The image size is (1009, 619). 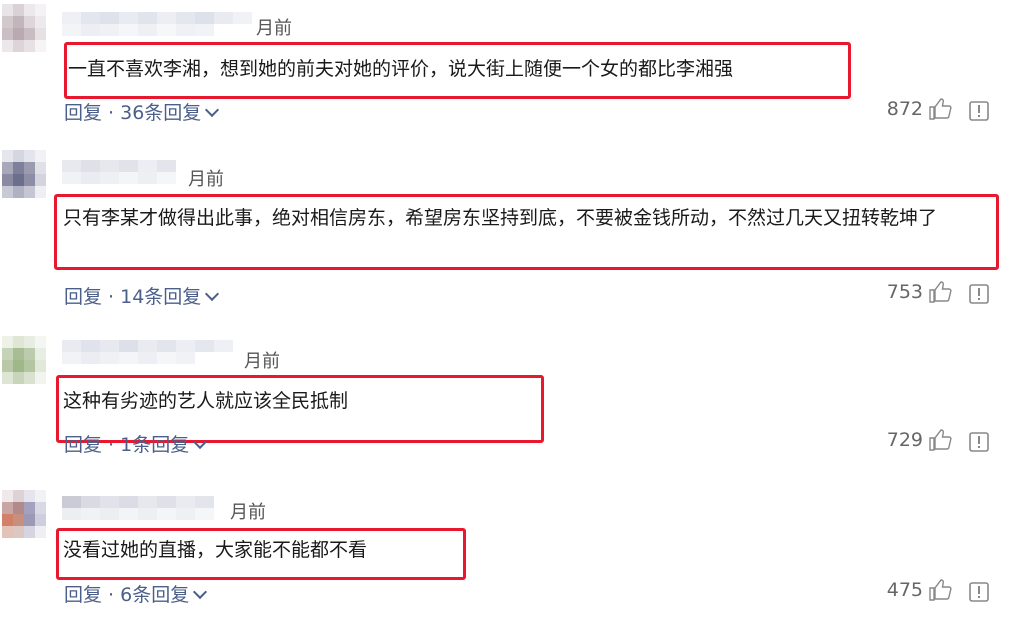 I want to click on like-count: 729, so click(x=904, y=440).